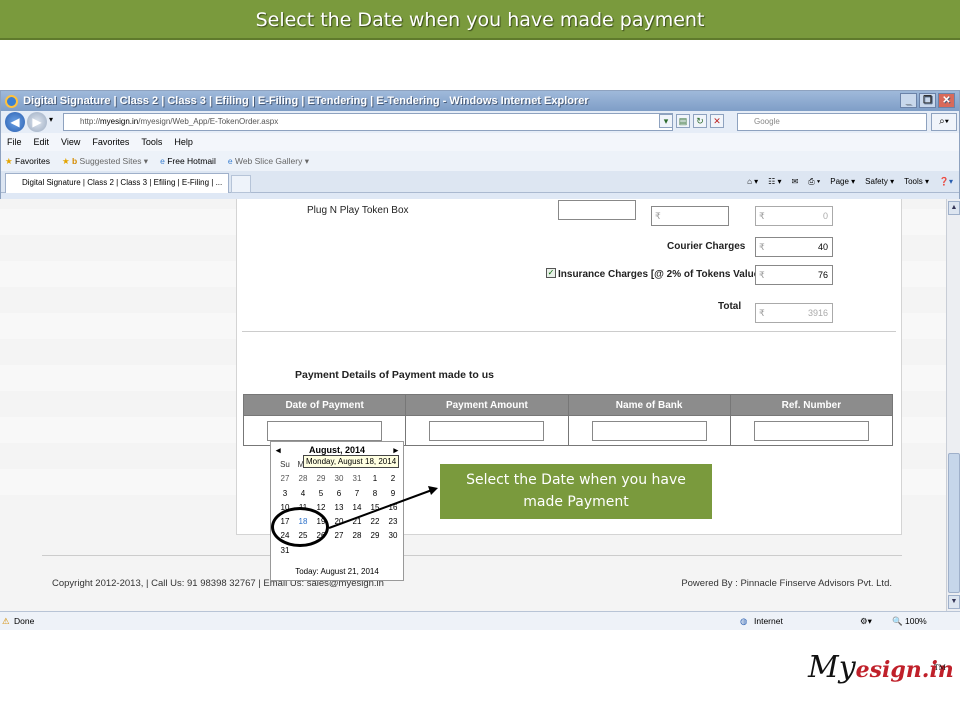 Image resolution: width=960 pixels, height=720 pixels. What do you see at coordinates (433, 490) in the screenshot?
I see `arrow-head` at bounding box center [433, 490].